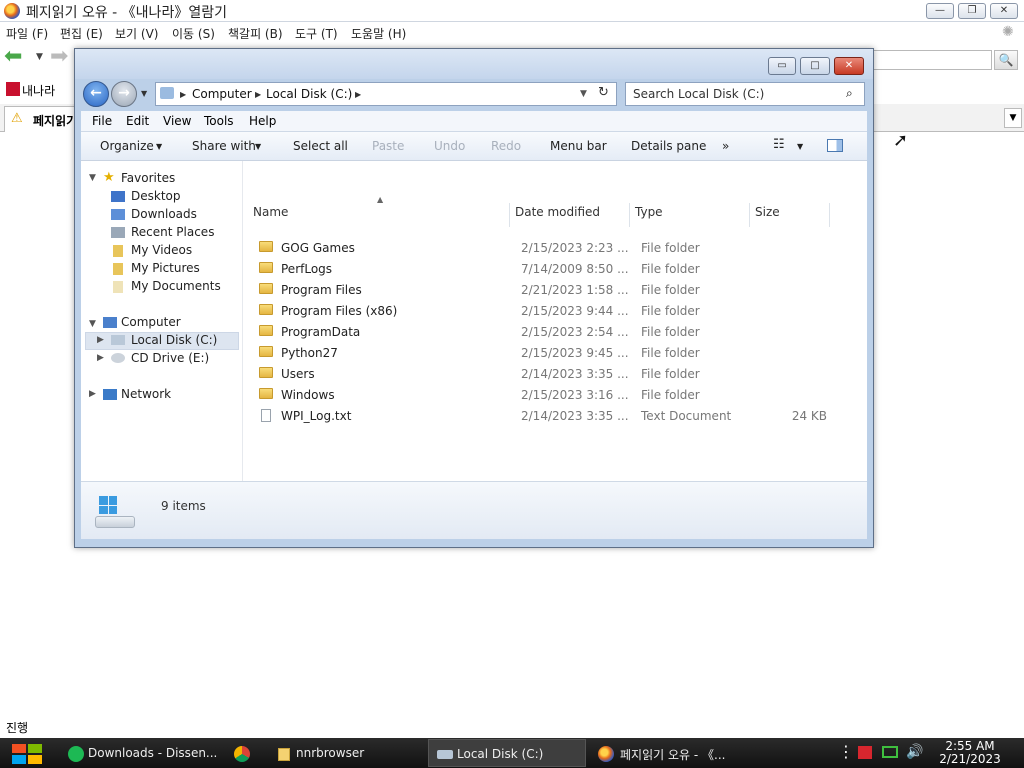 The width and height of the screenshot is (1024, 768). What do you see at coordinates (343, 753) in the screenshot?
I see `taskbar-item-nnrbrowser: nnrbrowser` at bounding box center [343, 753].